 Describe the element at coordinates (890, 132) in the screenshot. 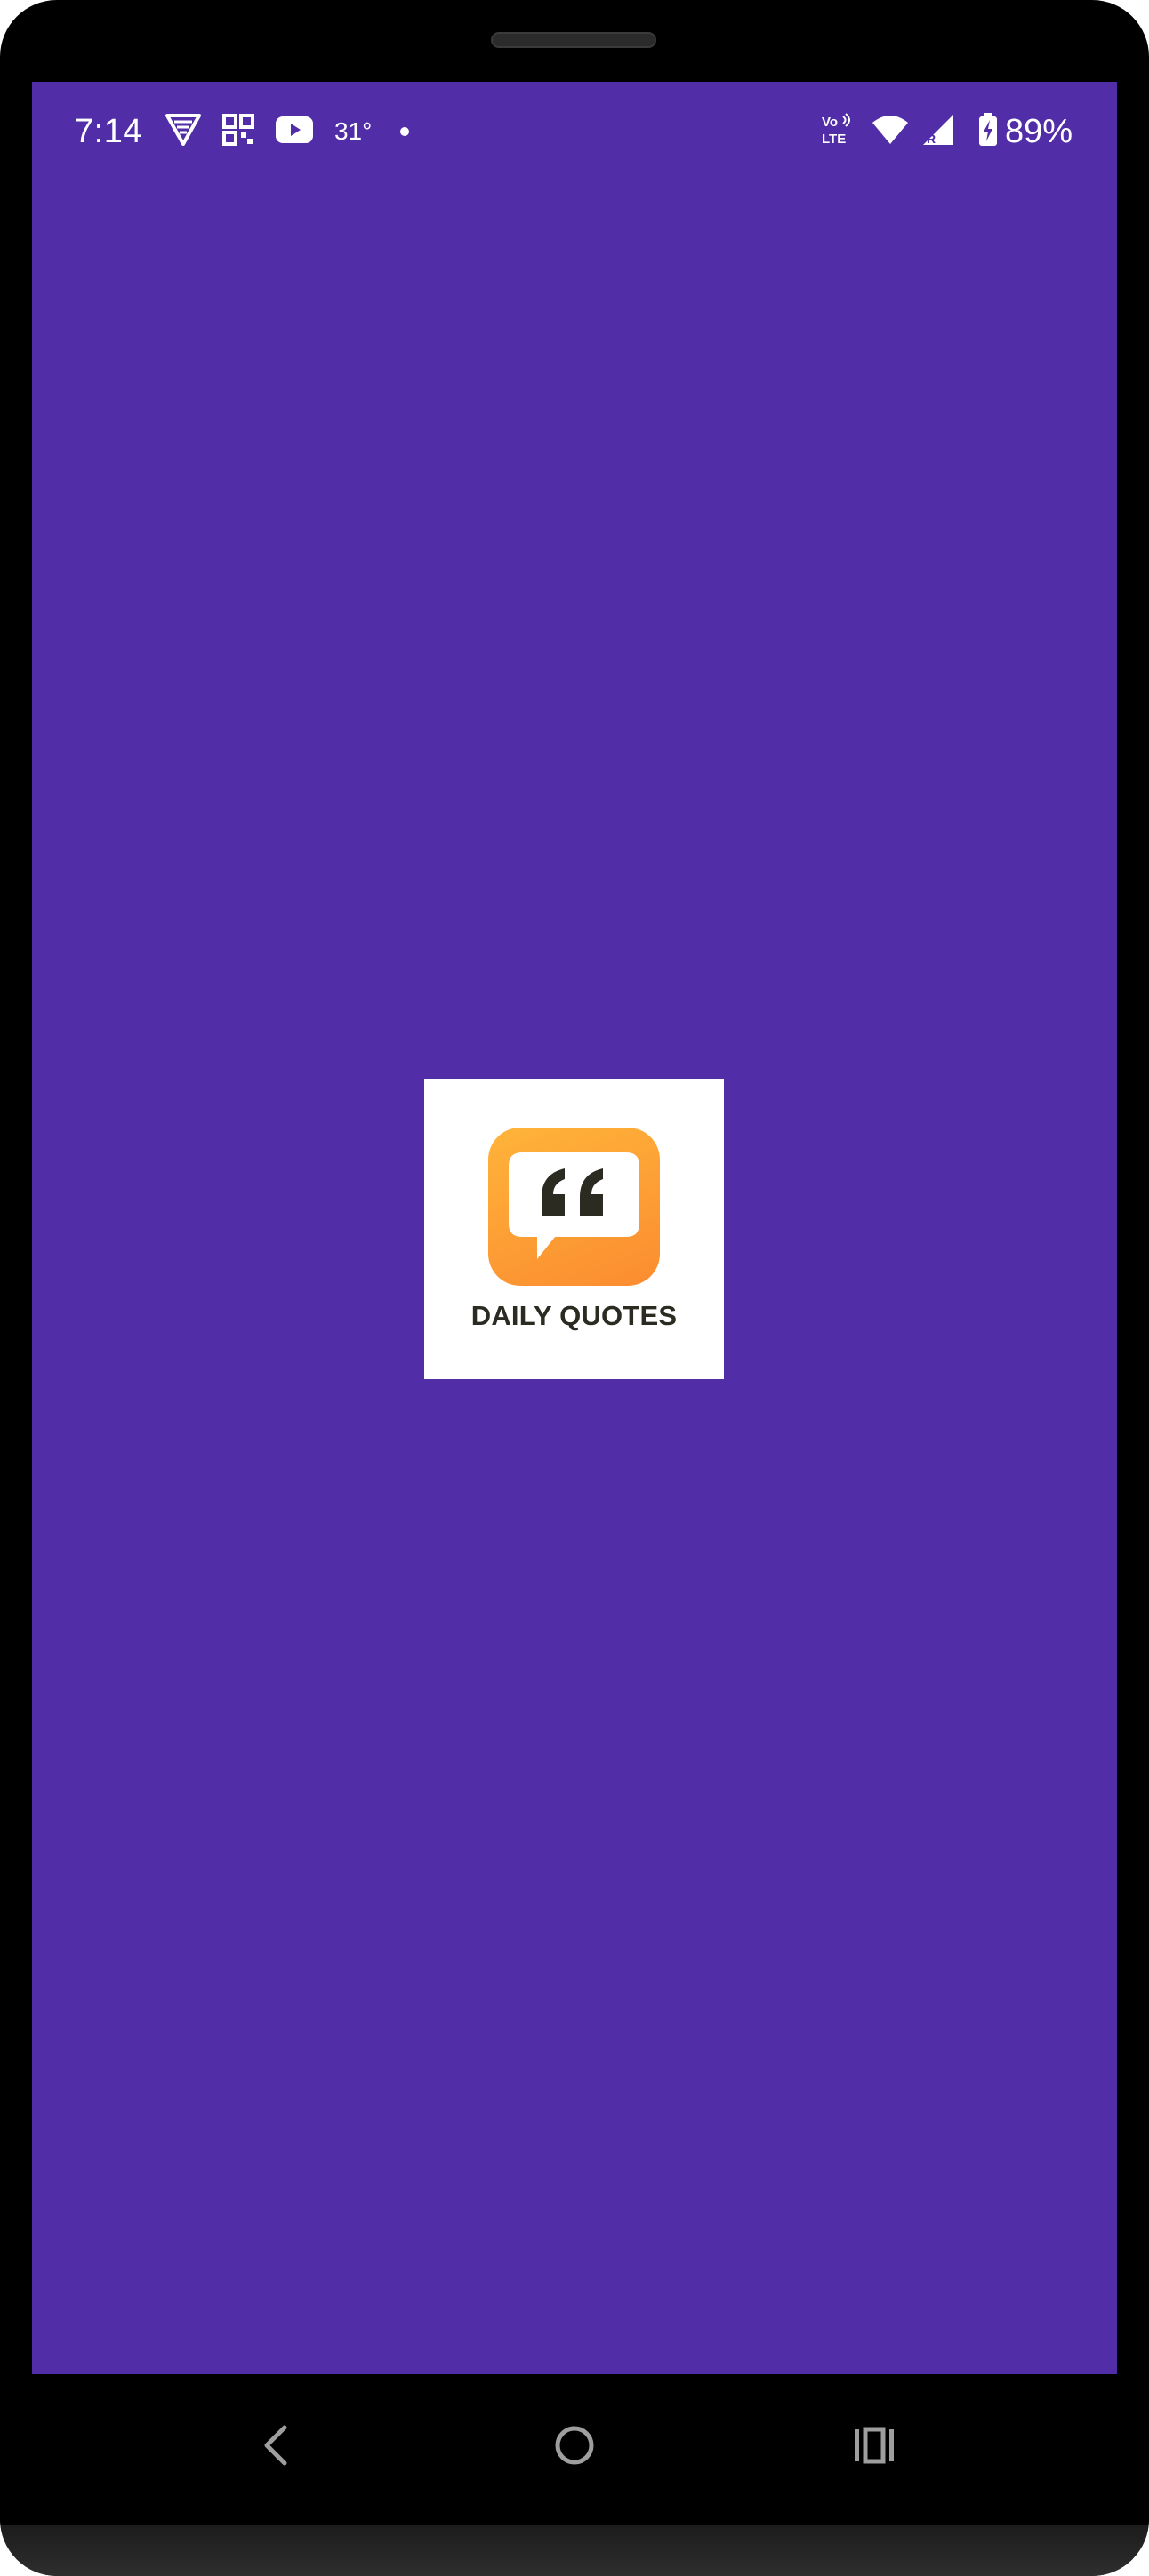

I see `wifi-icon` at that location.